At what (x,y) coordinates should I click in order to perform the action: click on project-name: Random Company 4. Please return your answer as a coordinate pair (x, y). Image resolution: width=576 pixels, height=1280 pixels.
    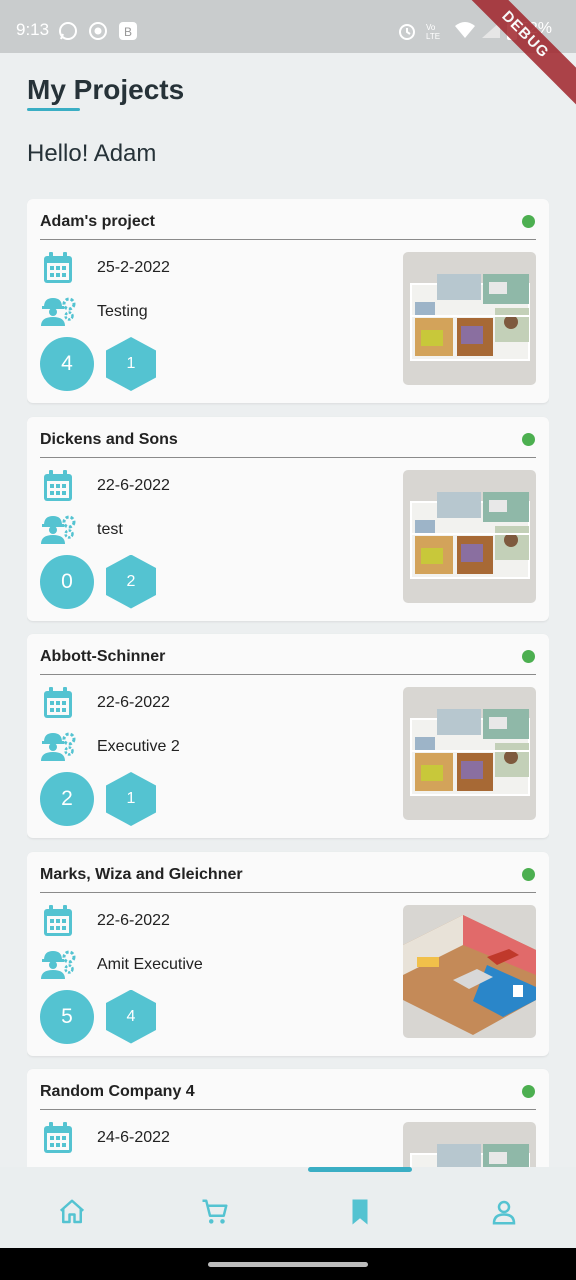
    Looking at the image, I should click on (117, 1091).